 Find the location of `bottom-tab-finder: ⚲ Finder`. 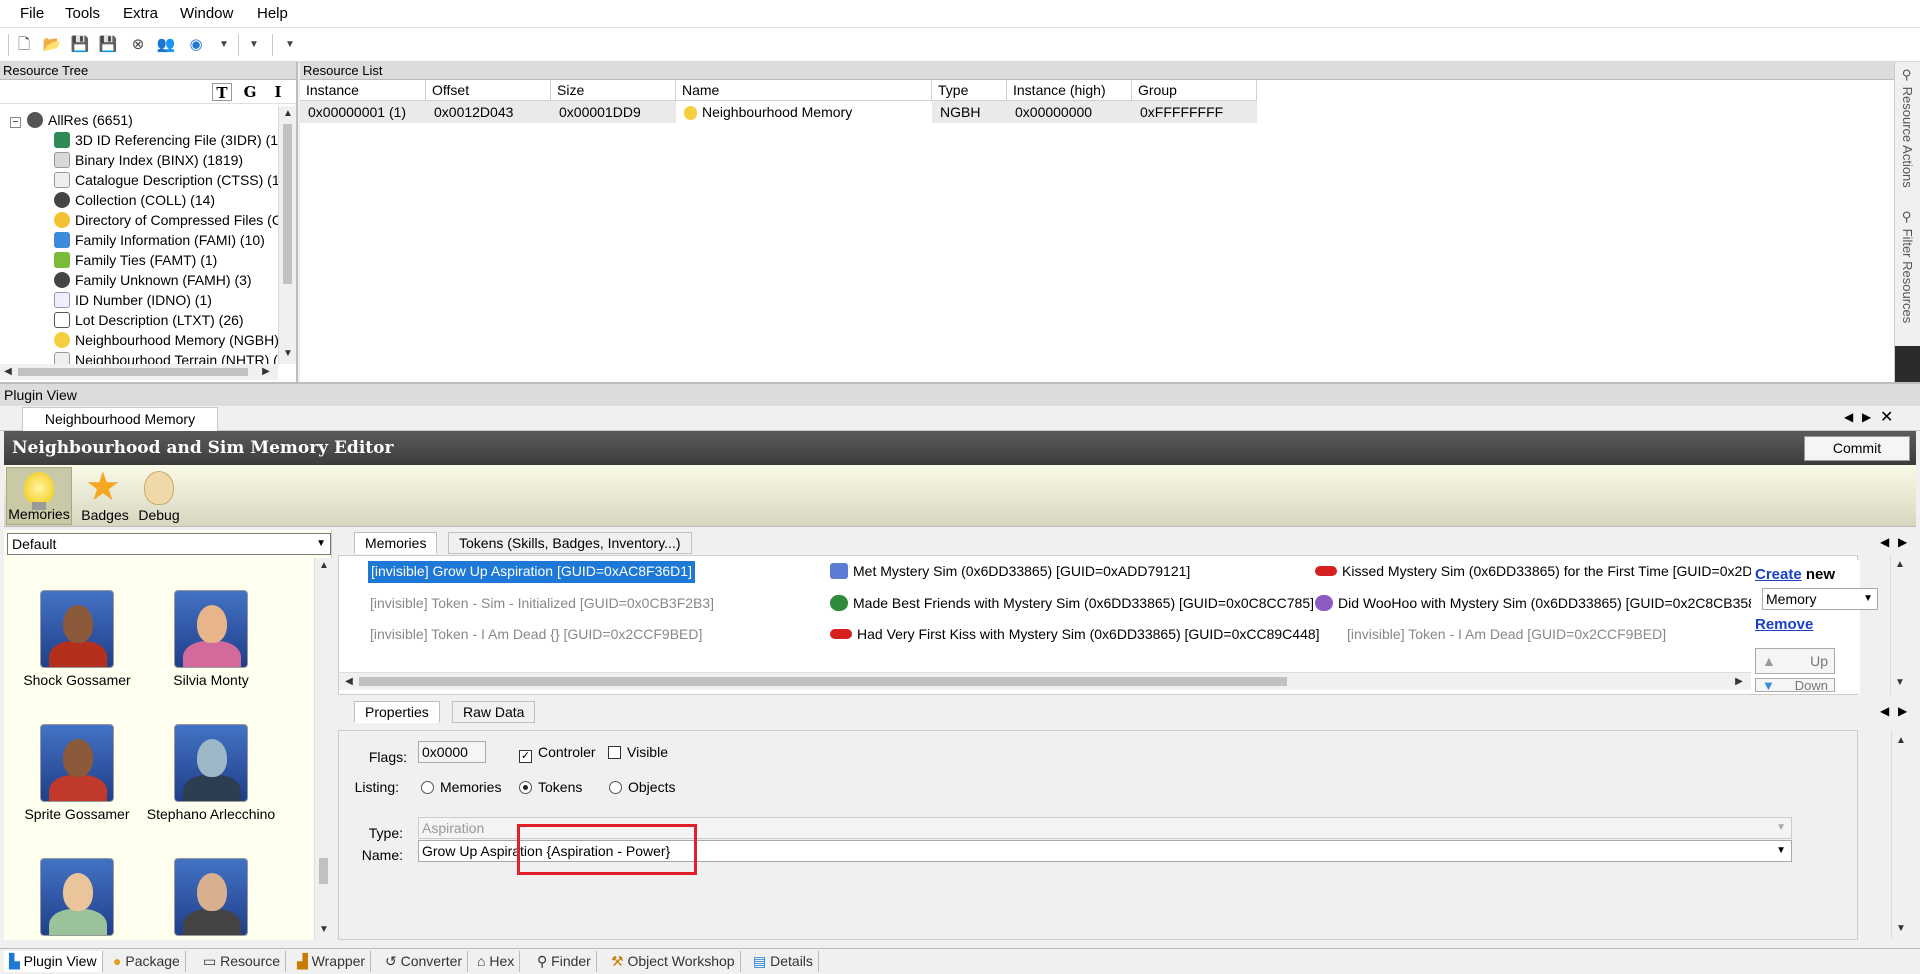

bottom-tab-finder: ⚲ Finder is located at coordinates (564, 961).